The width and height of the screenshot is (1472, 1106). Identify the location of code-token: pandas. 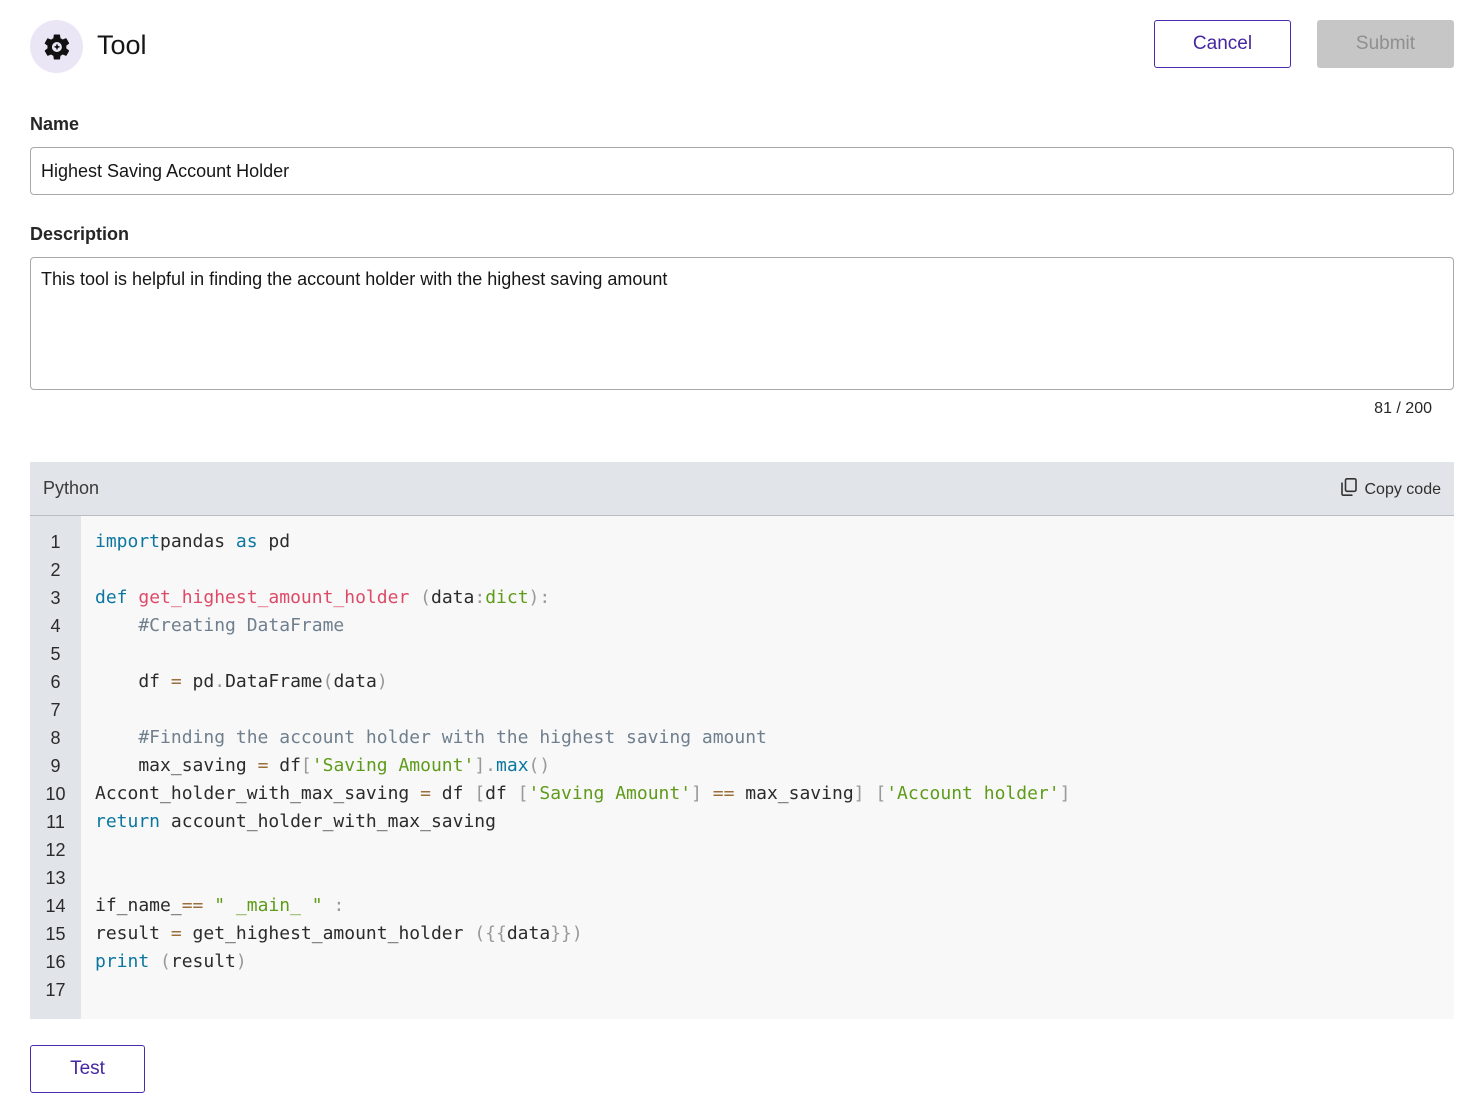
(198, 541).